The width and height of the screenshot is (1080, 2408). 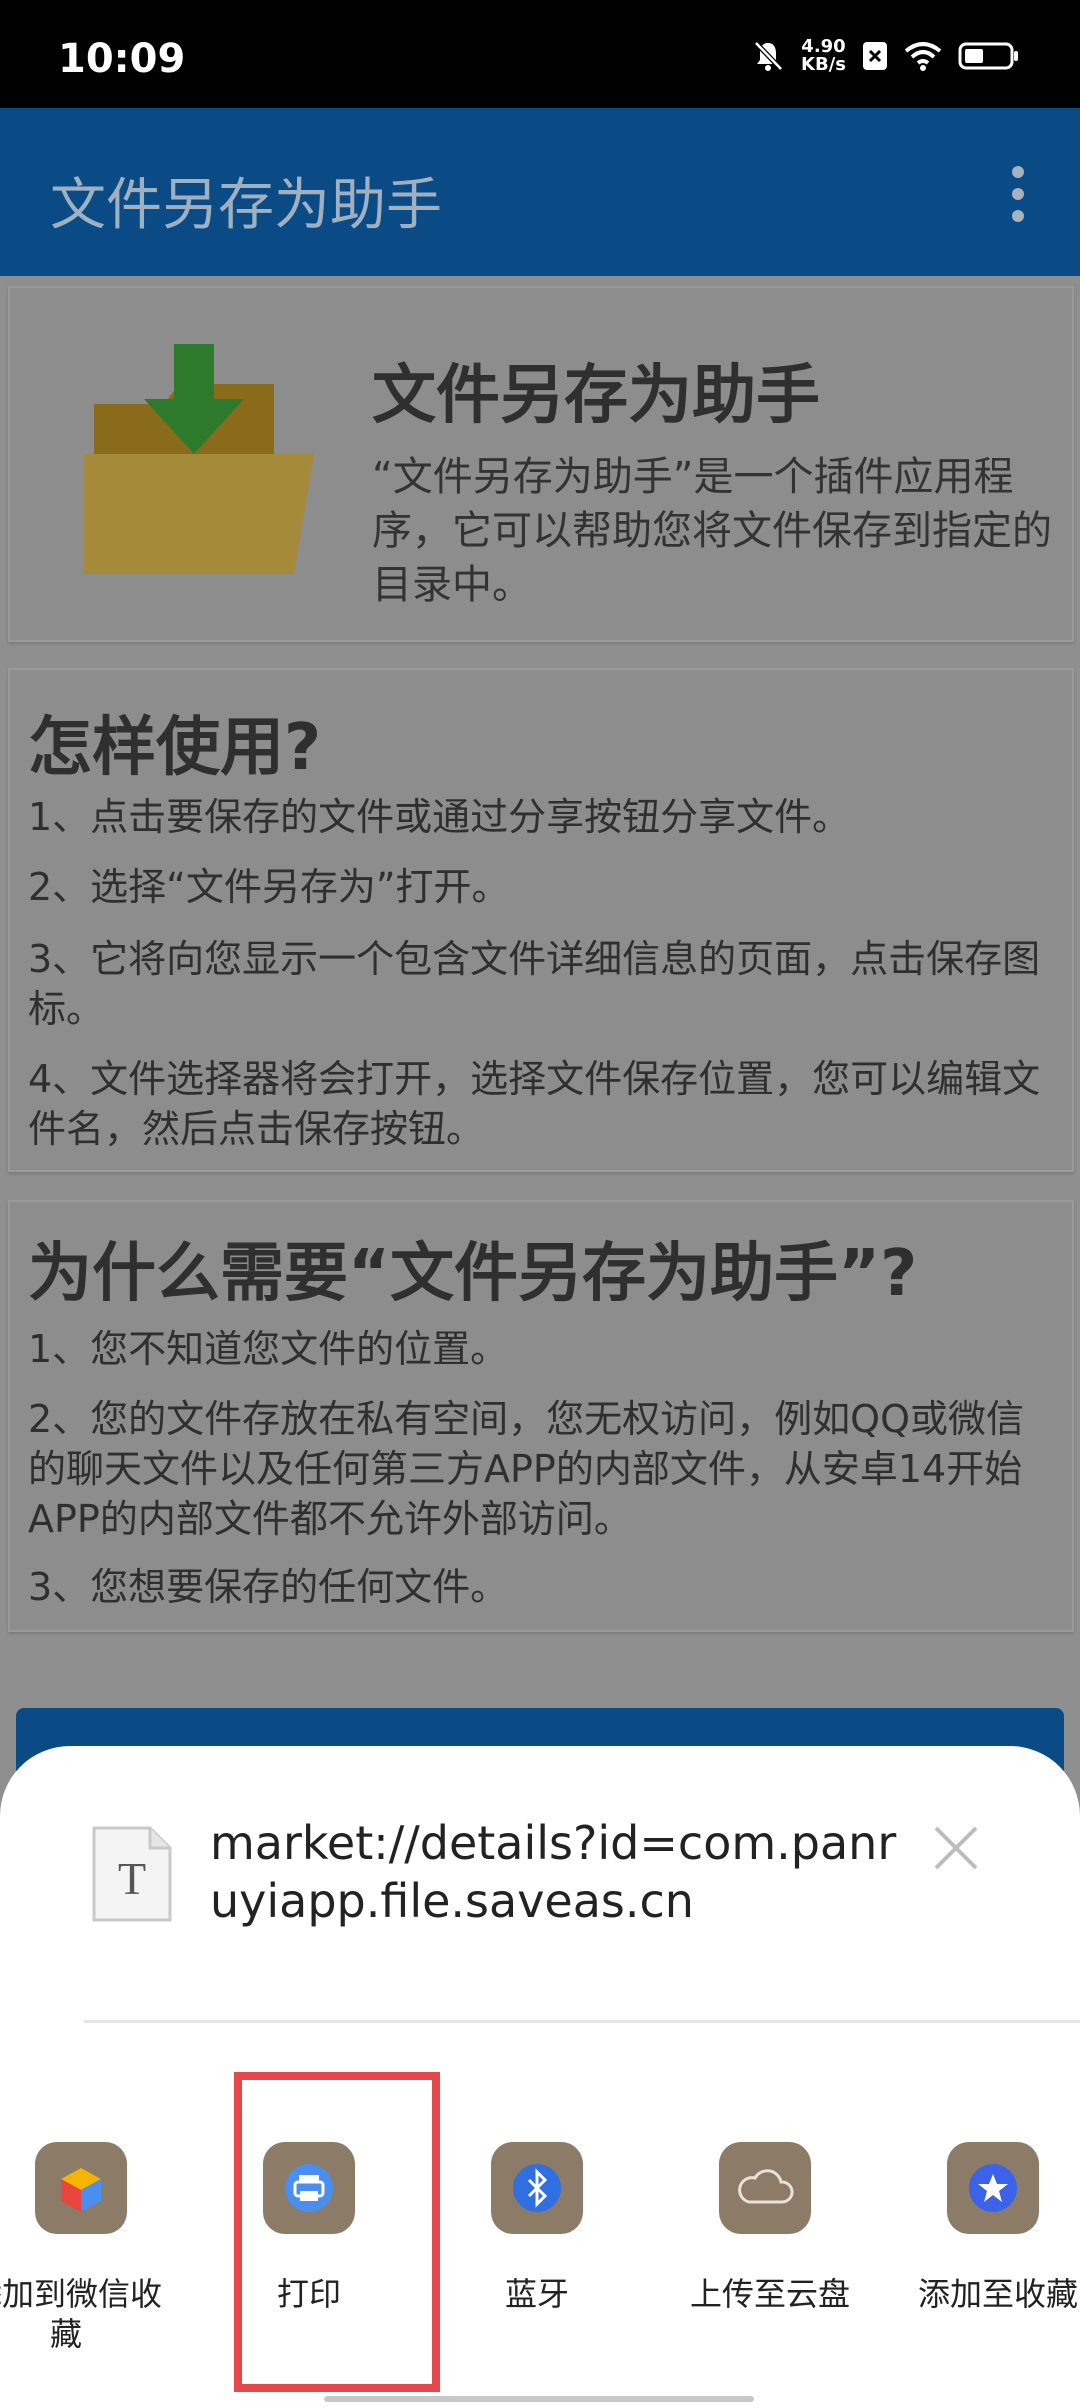 I want to click on share-target-favorites: 添加至收藏, so click(x=998, y=2228).